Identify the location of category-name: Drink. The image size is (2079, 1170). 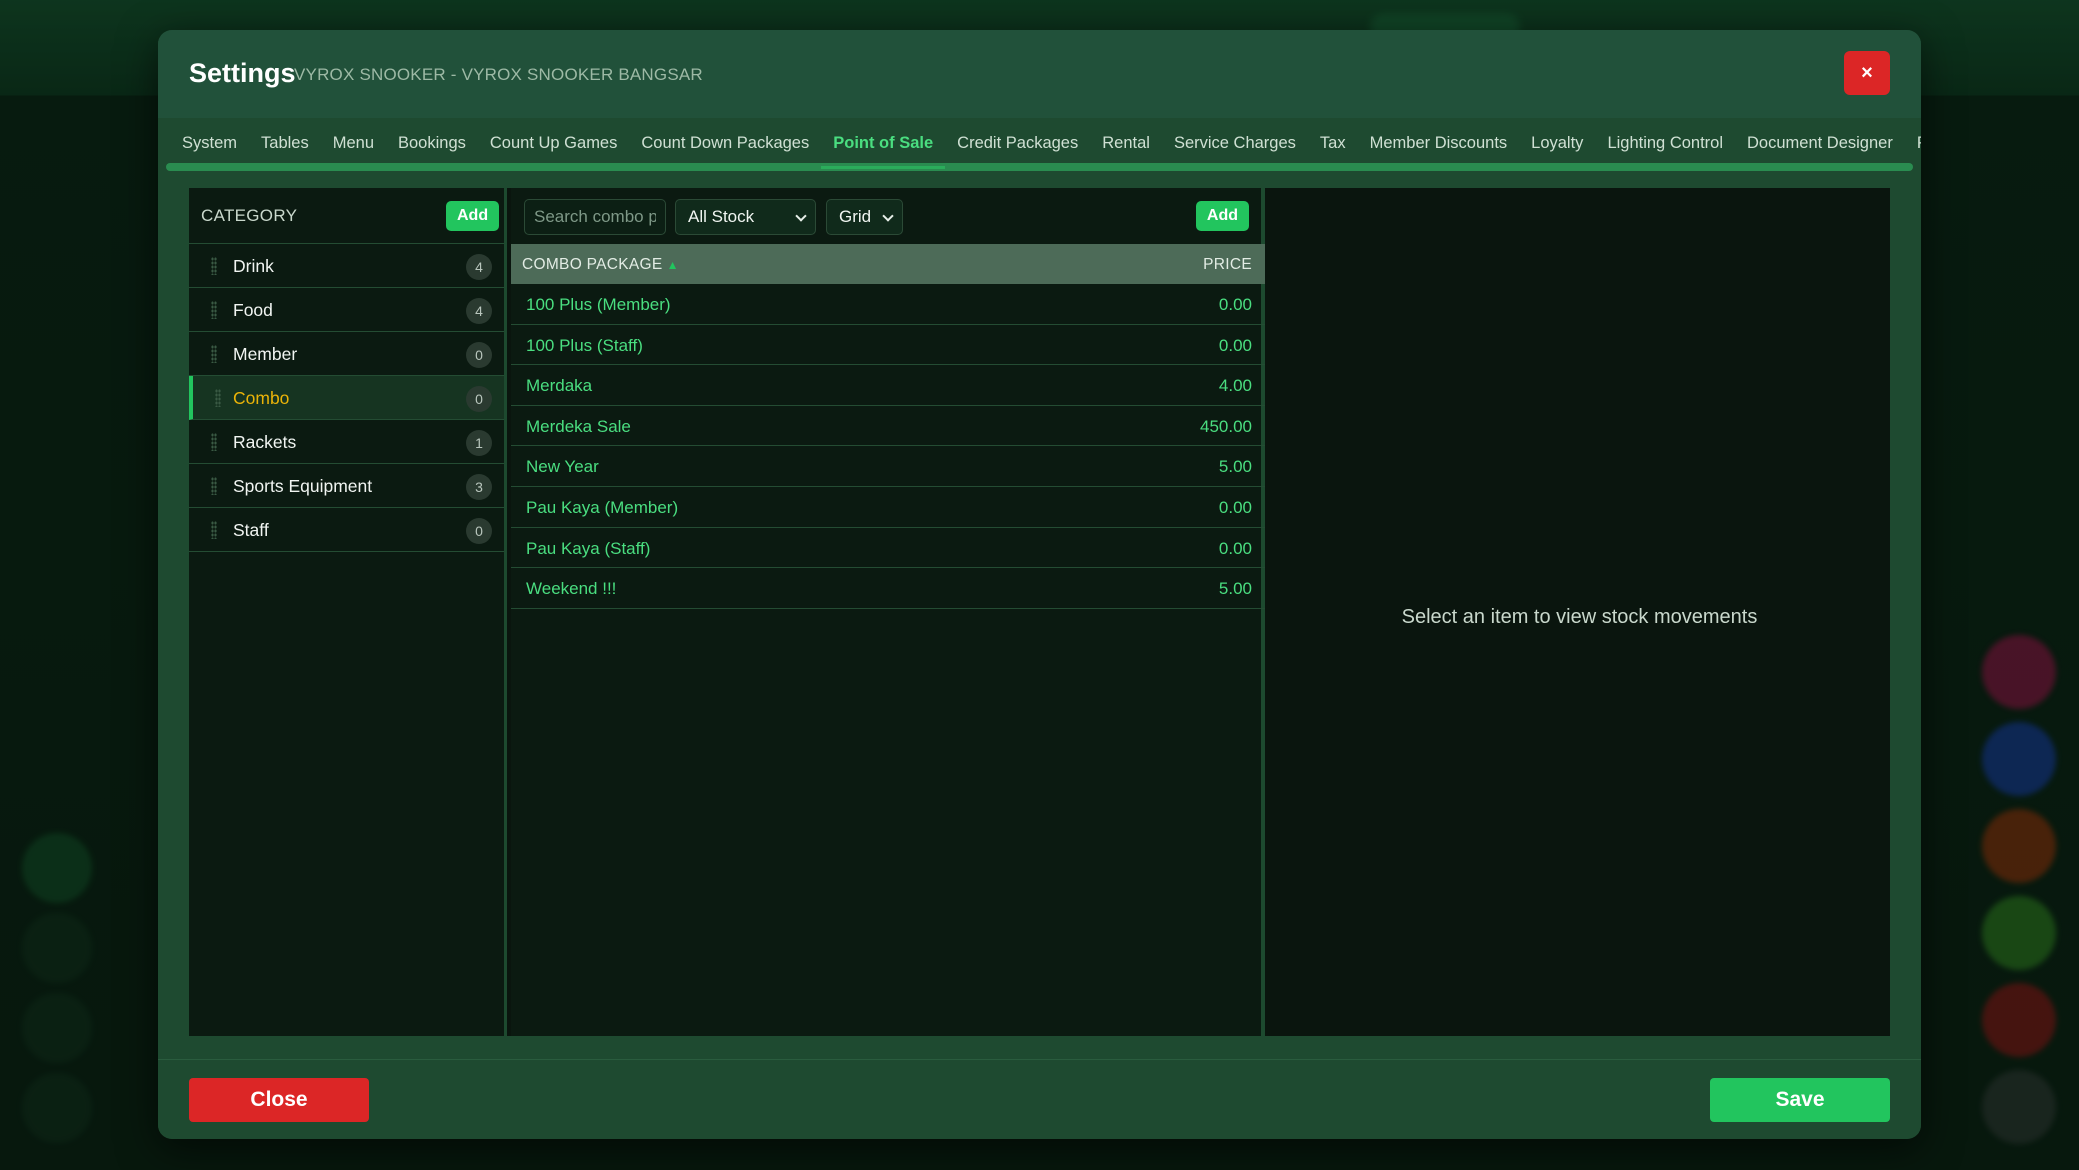
(253, 266).